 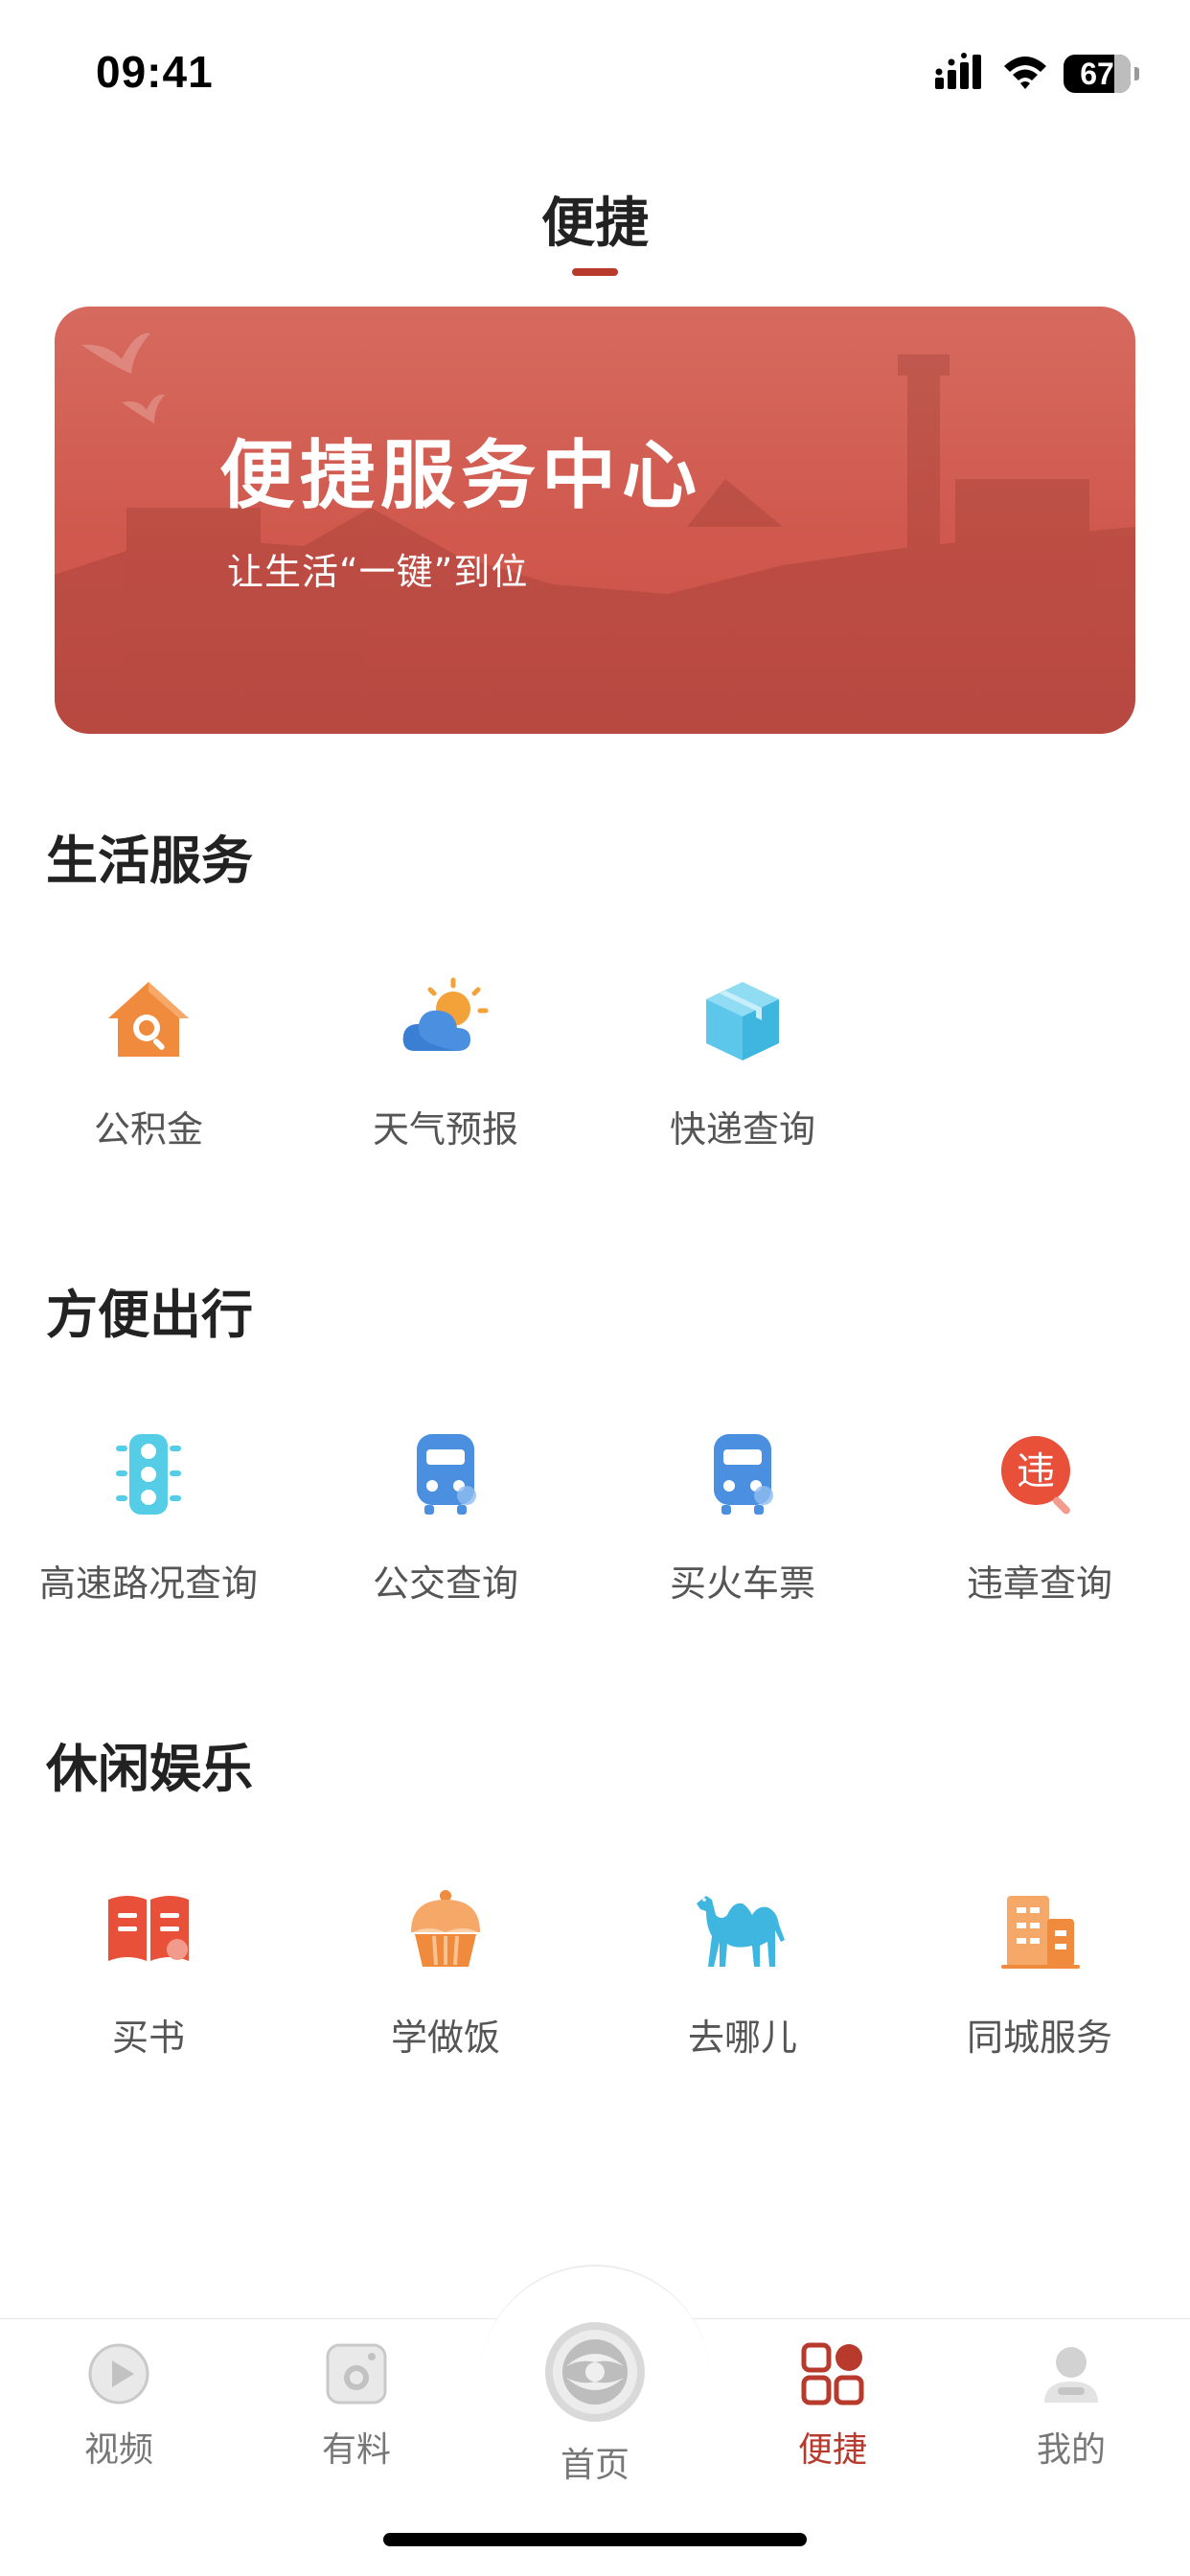 I want to click on service-item-violation: 违 违章查询, so click(x=1039, y=1517).